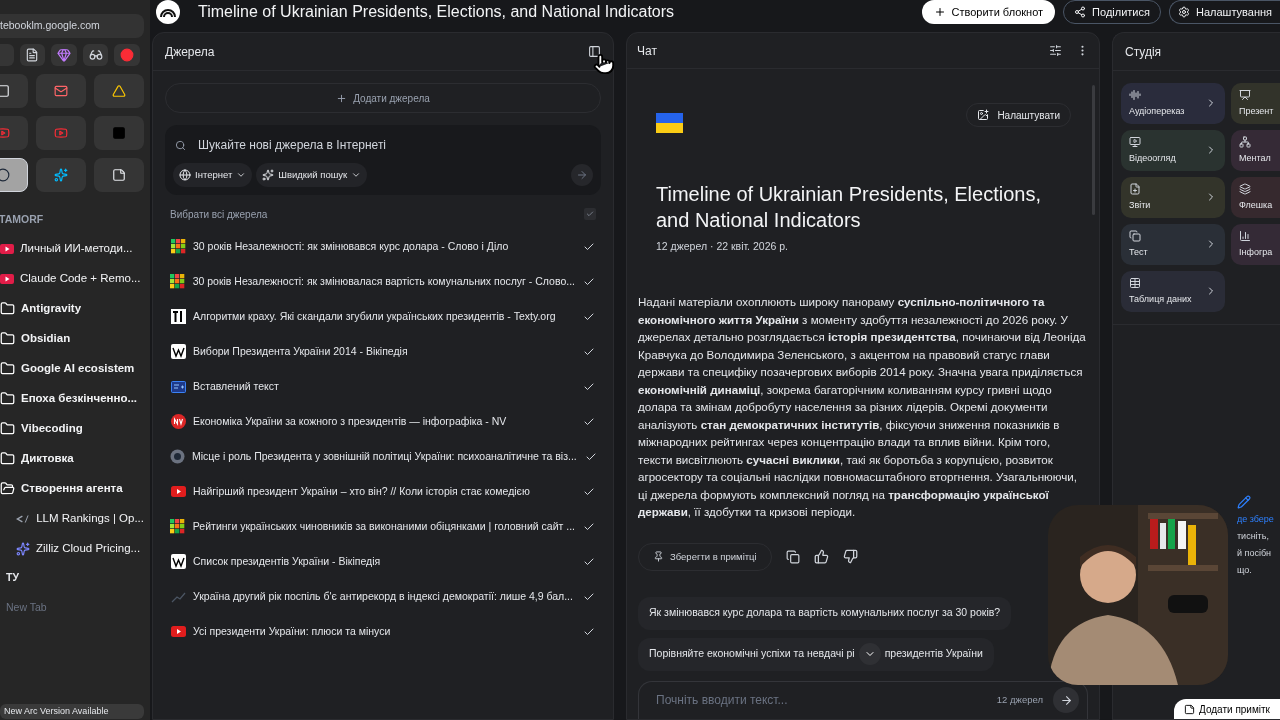  Describe the element at coordinates (594, 51) in the screenshot. I see `panel-toggle-icon` at that location.